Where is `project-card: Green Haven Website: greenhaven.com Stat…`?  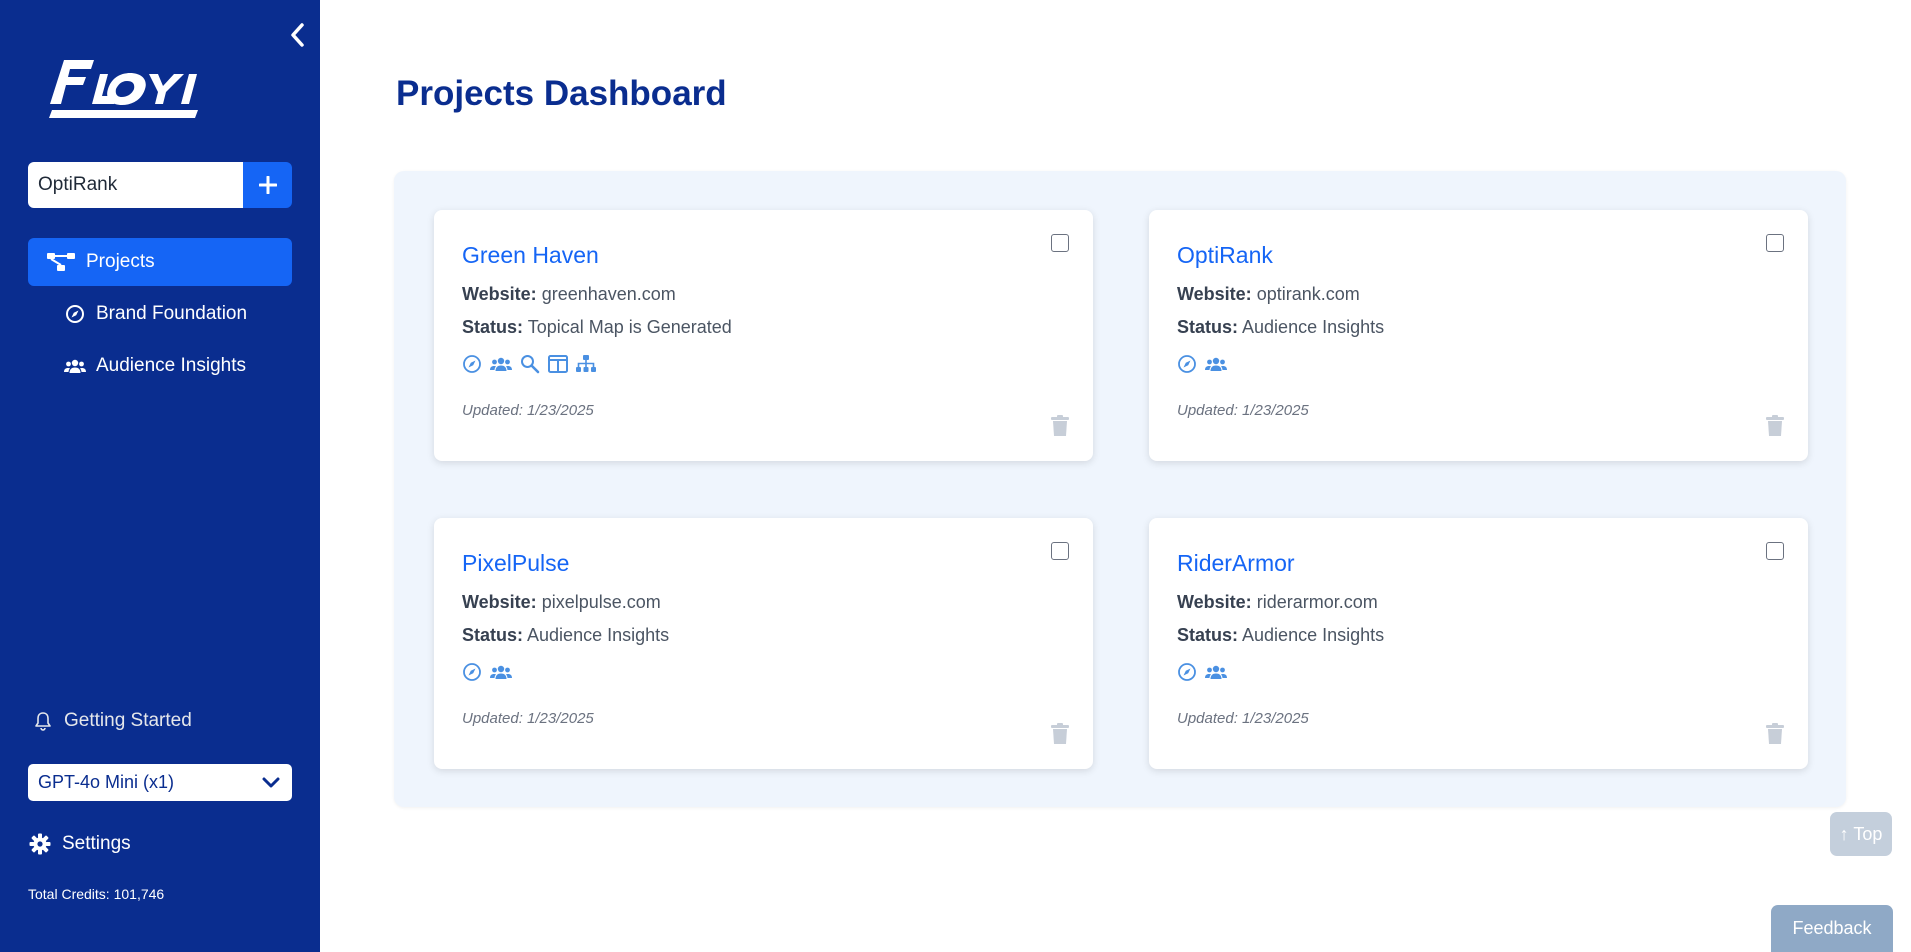
project-card: Green Haven Website: greenhaven.com Stat… is located at coordinates (763, 335).